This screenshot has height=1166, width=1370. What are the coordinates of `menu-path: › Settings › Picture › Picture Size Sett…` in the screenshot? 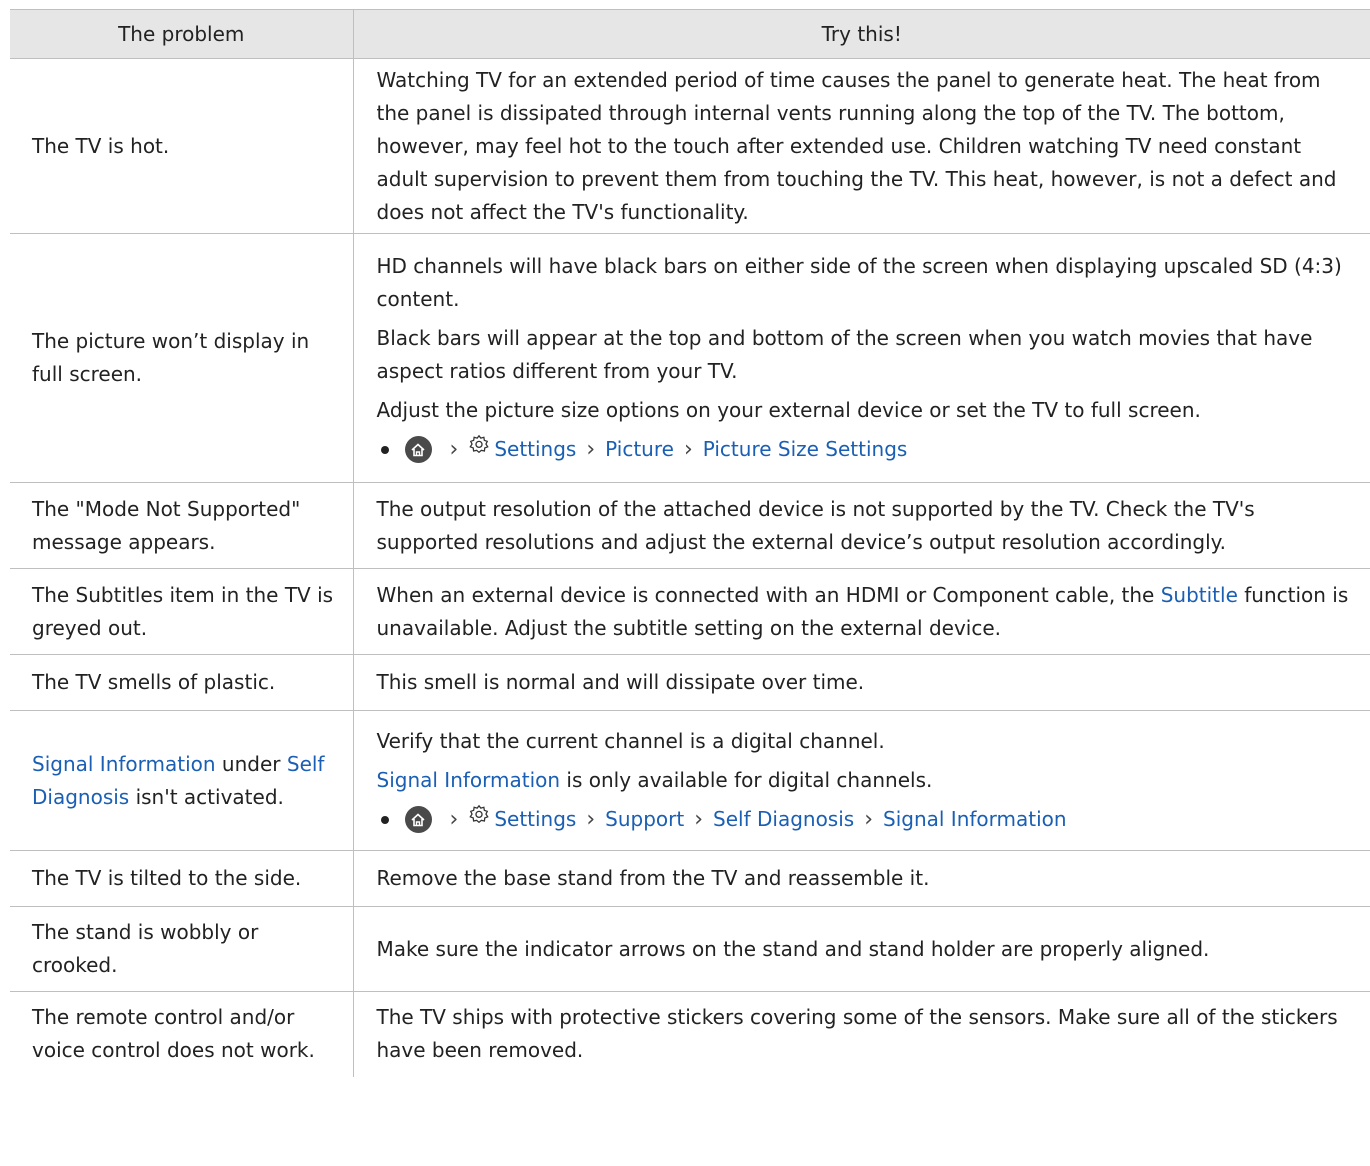 It's located at (867, 449).